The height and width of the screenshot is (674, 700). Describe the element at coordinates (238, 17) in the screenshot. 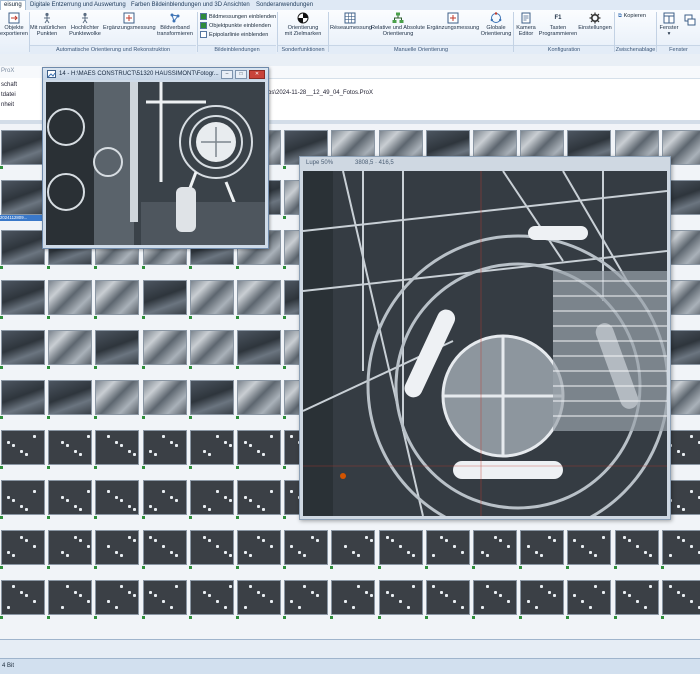

I see `bildmessungen-checkbox: Bildmessungen einblenden` at that location.